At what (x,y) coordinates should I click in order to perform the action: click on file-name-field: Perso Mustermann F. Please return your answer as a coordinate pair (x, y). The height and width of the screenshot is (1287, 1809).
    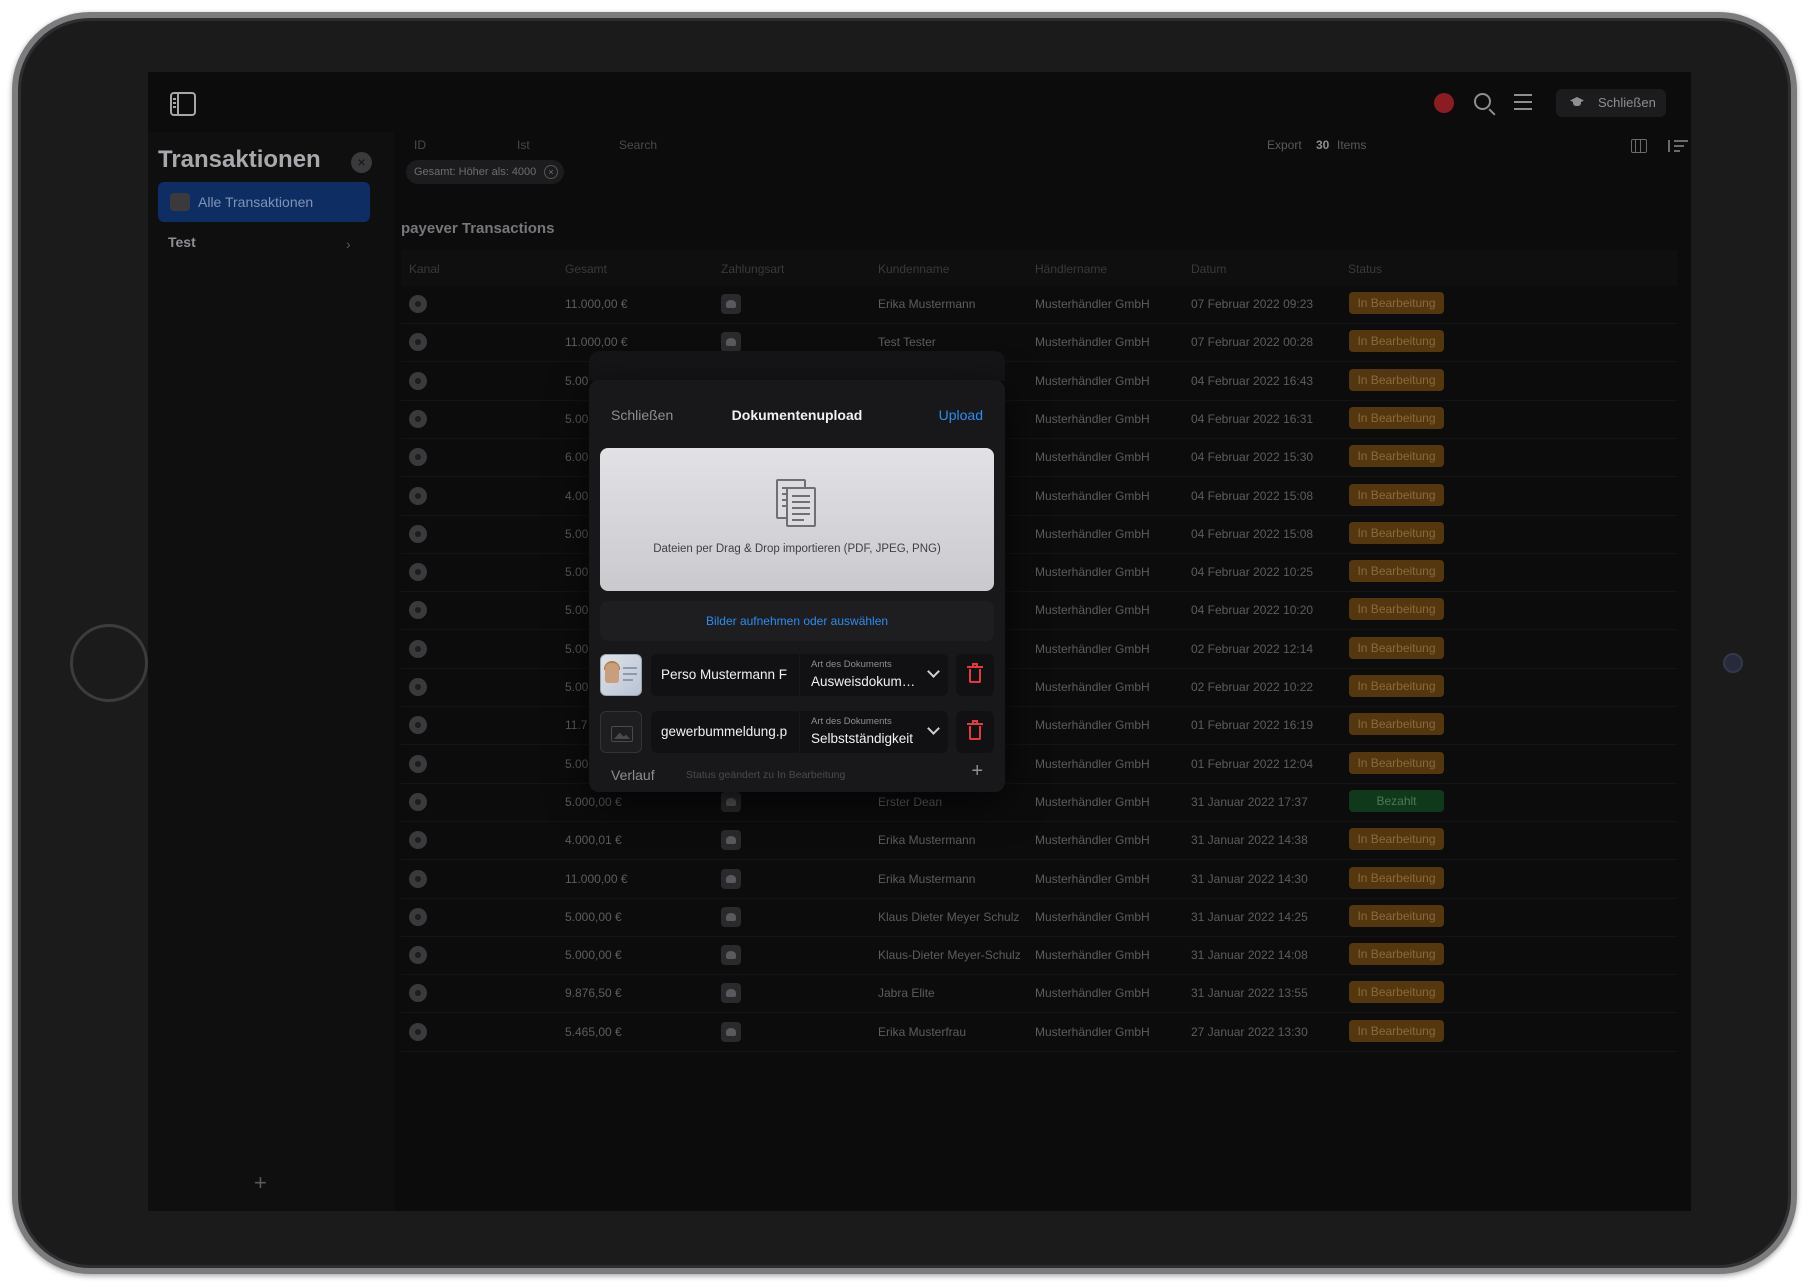
    Looking at the image, I should click on (725, 675).